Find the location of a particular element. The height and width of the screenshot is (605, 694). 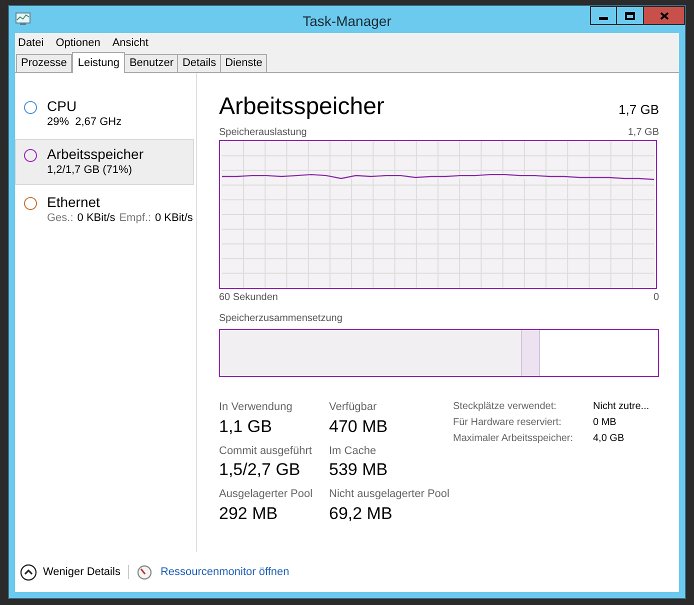

stat-label: Im Cache is located at coordinates (353, 451).